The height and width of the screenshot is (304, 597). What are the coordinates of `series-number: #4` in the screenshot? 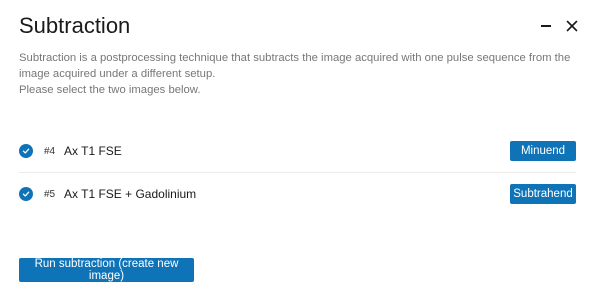 It's located at (50, 151).